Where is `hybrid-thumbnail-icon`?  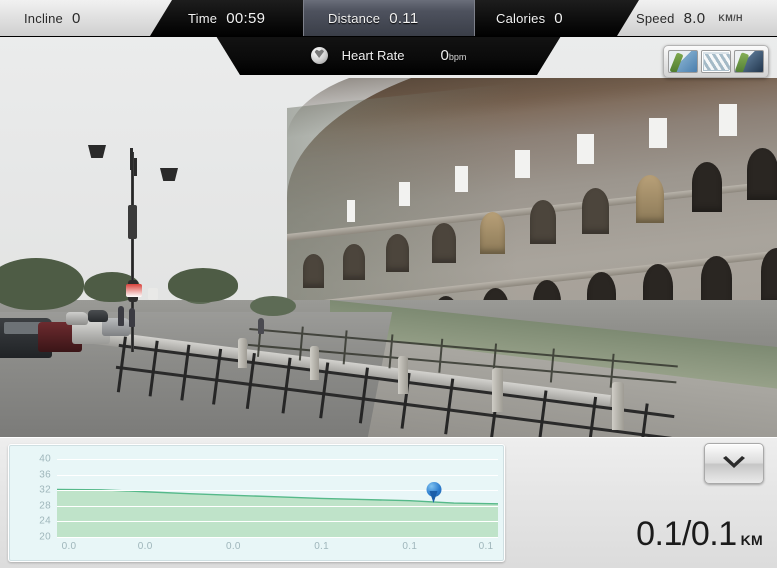
hybrid-thumbnail-icon is located at coordinates (749, 61).